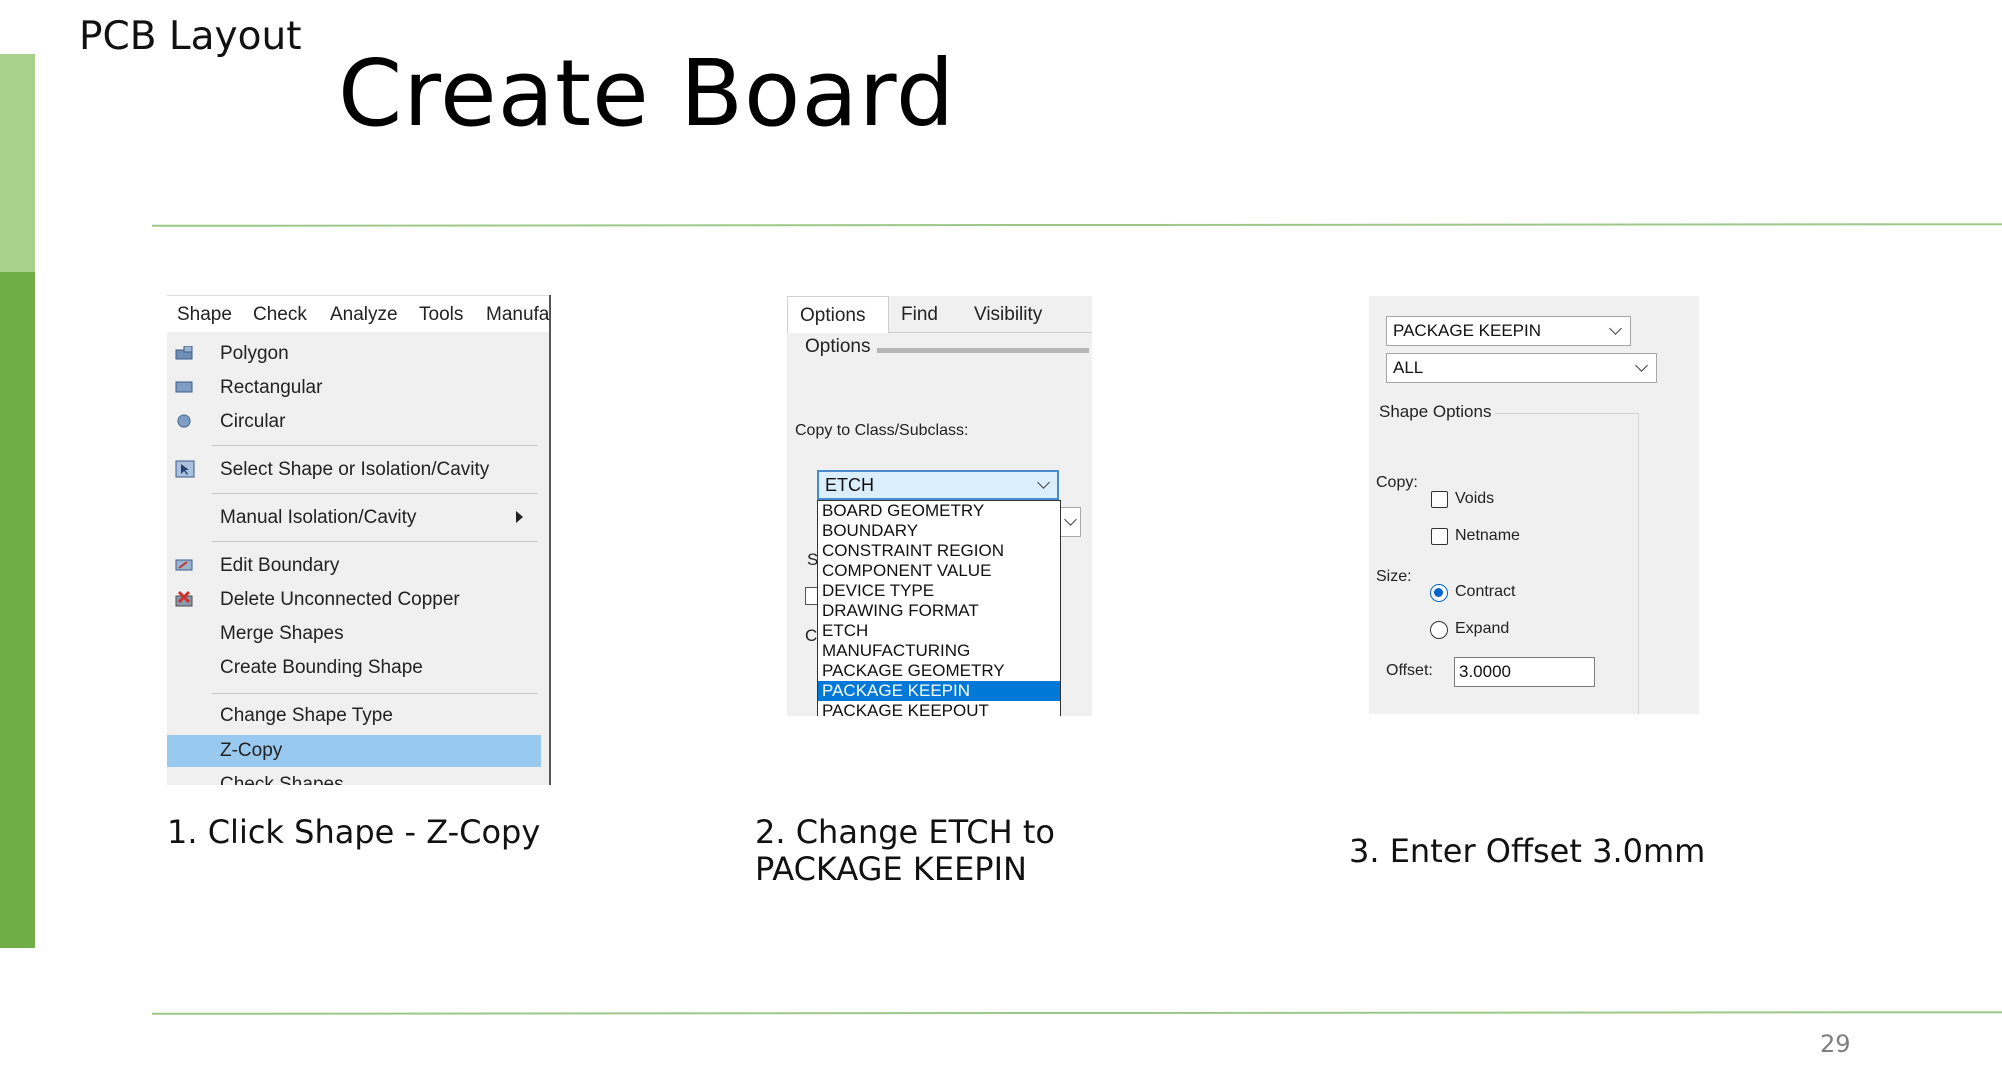 The height and width of the screenshot is (1075, 2002). I want to click on menu-item-change-shape-type: Change Shape Type, so click(354, 716).